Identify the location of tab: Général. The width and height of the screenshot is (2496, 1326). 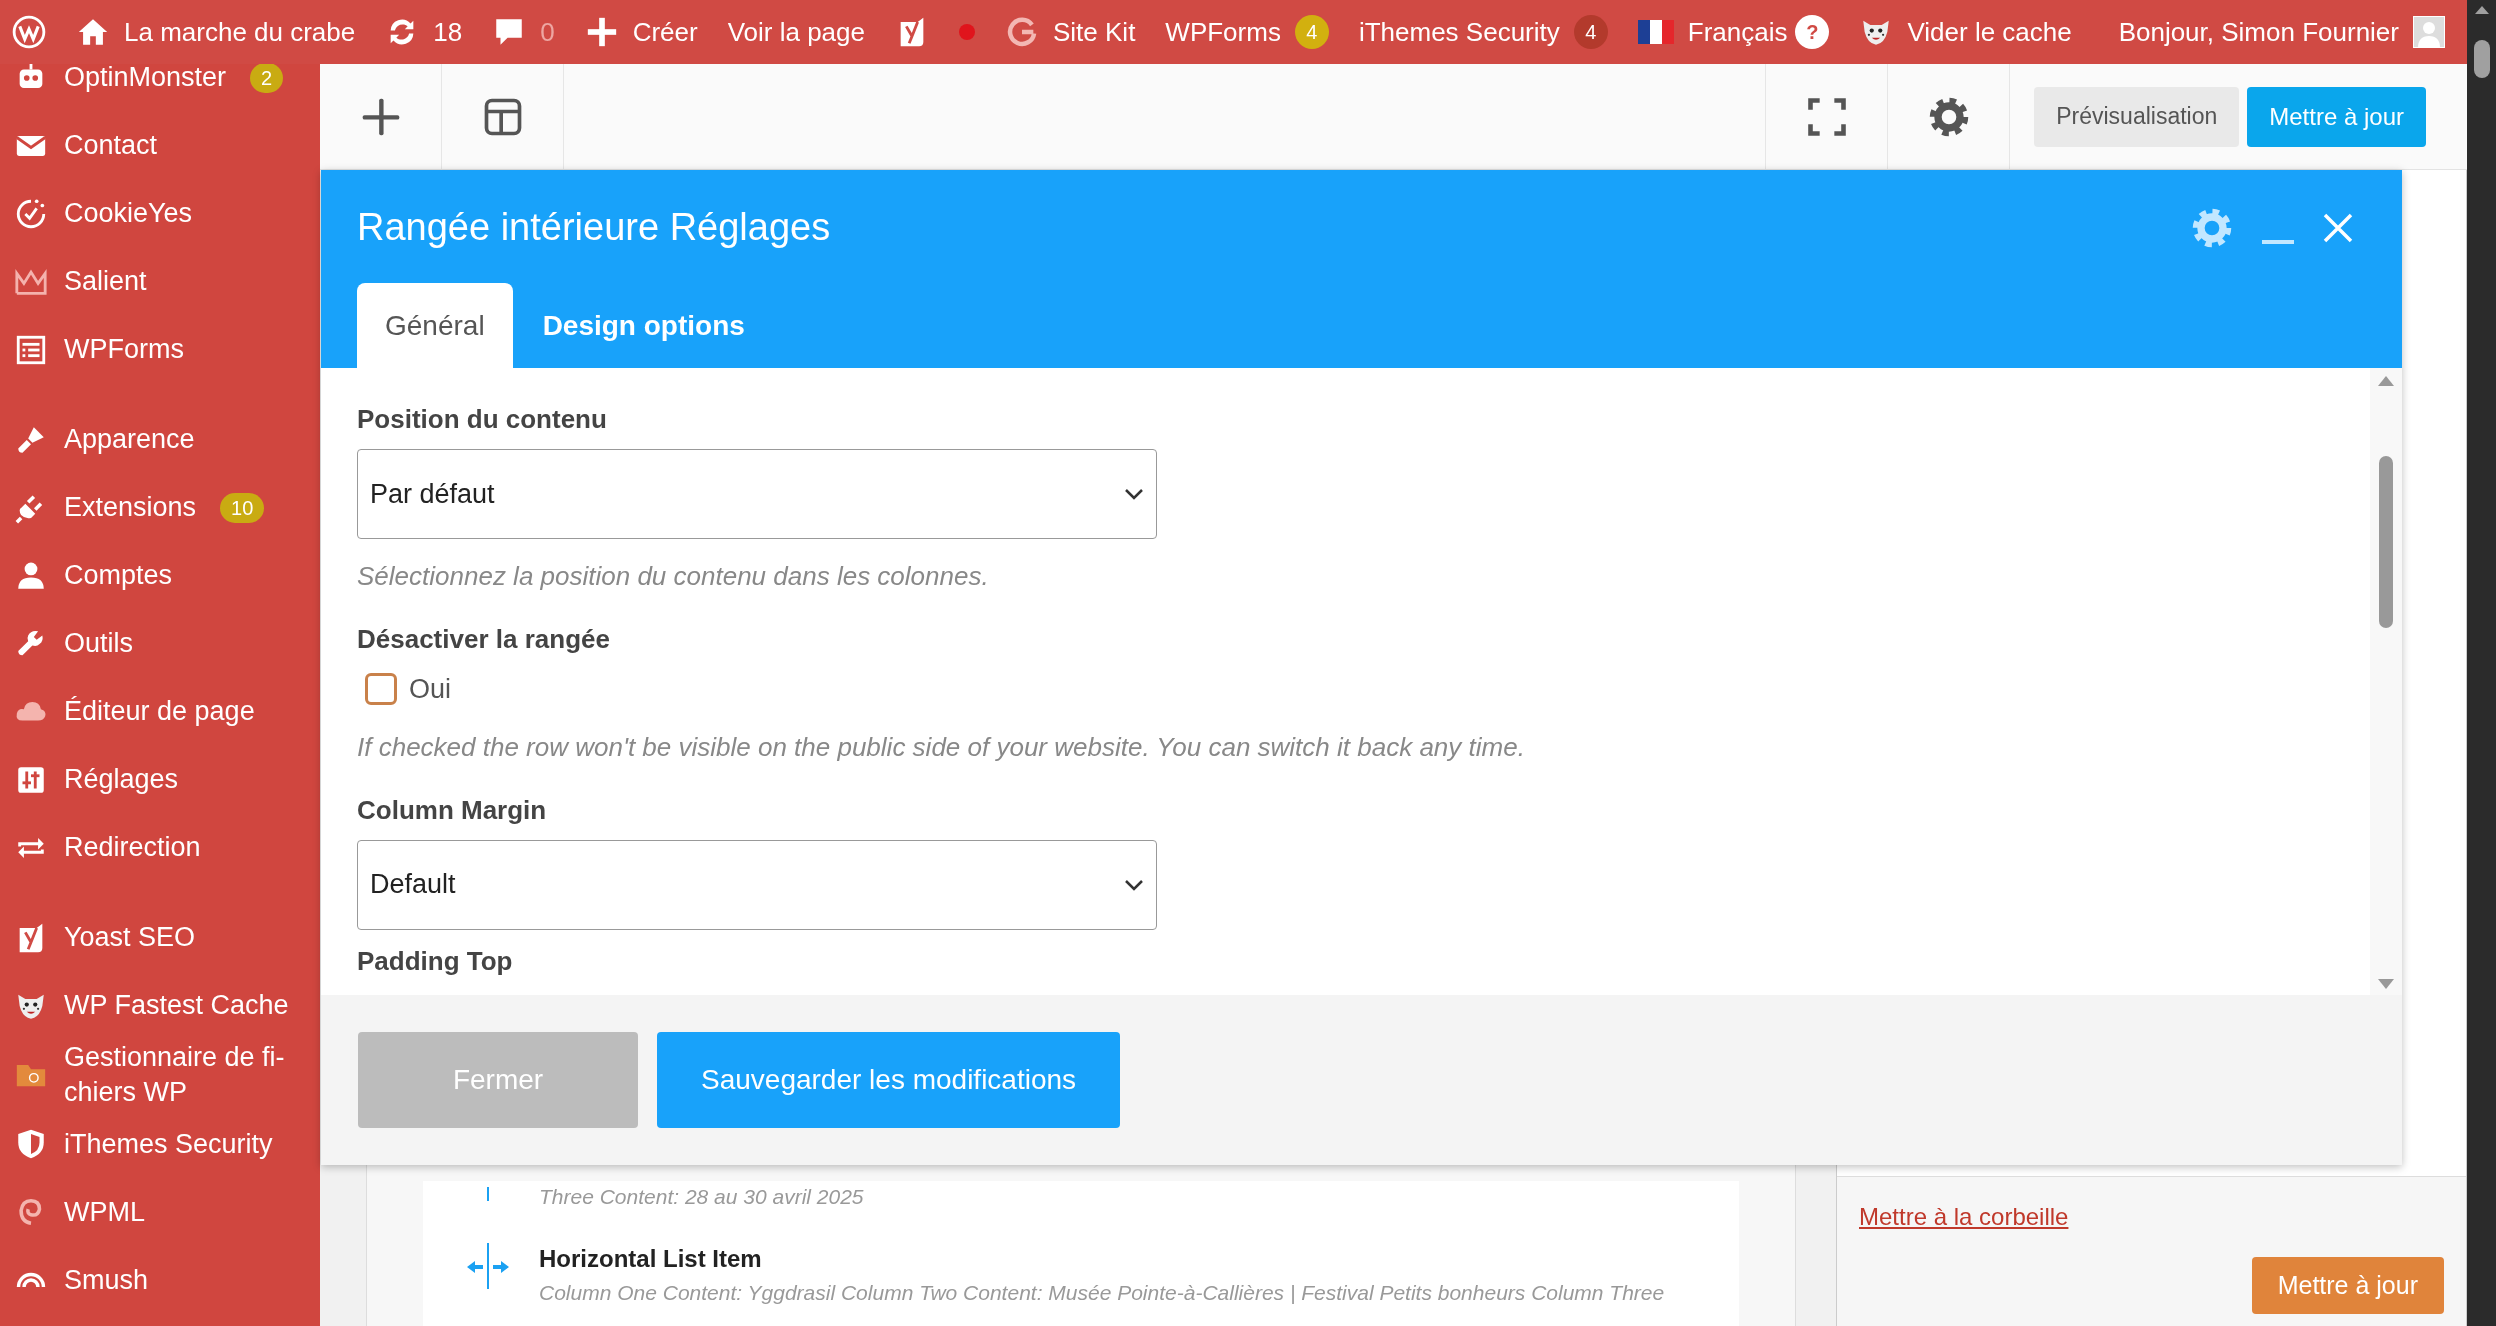
(435, 325).